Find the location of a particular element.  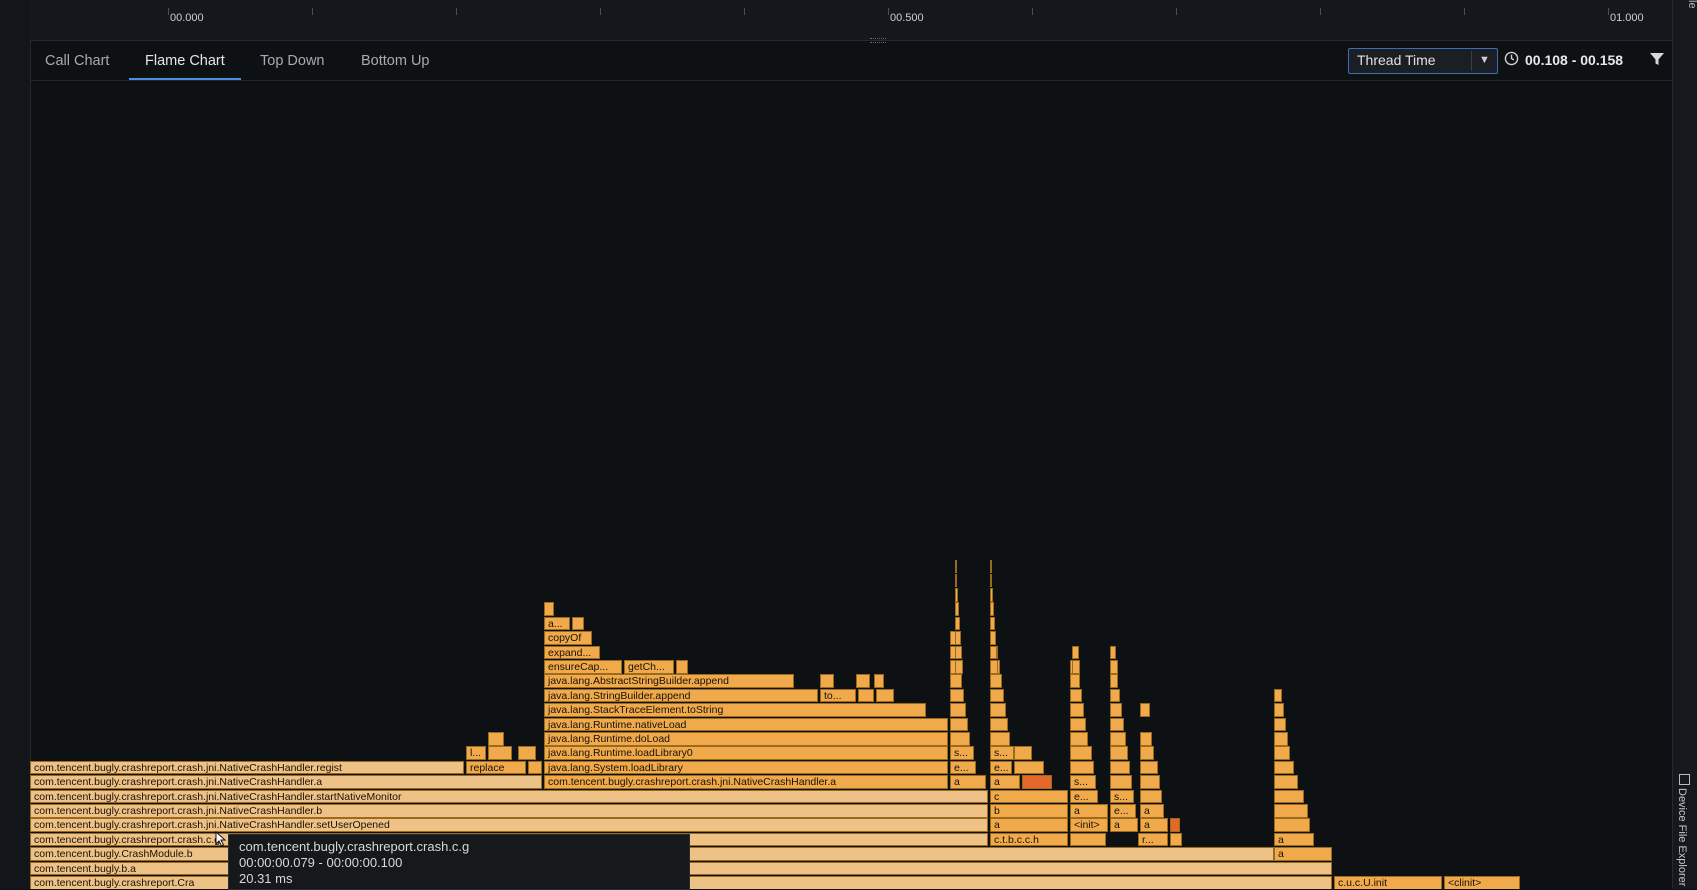

timeline-ruler: 00.000 00.500 01.000 is located at coordinates (851, 21).